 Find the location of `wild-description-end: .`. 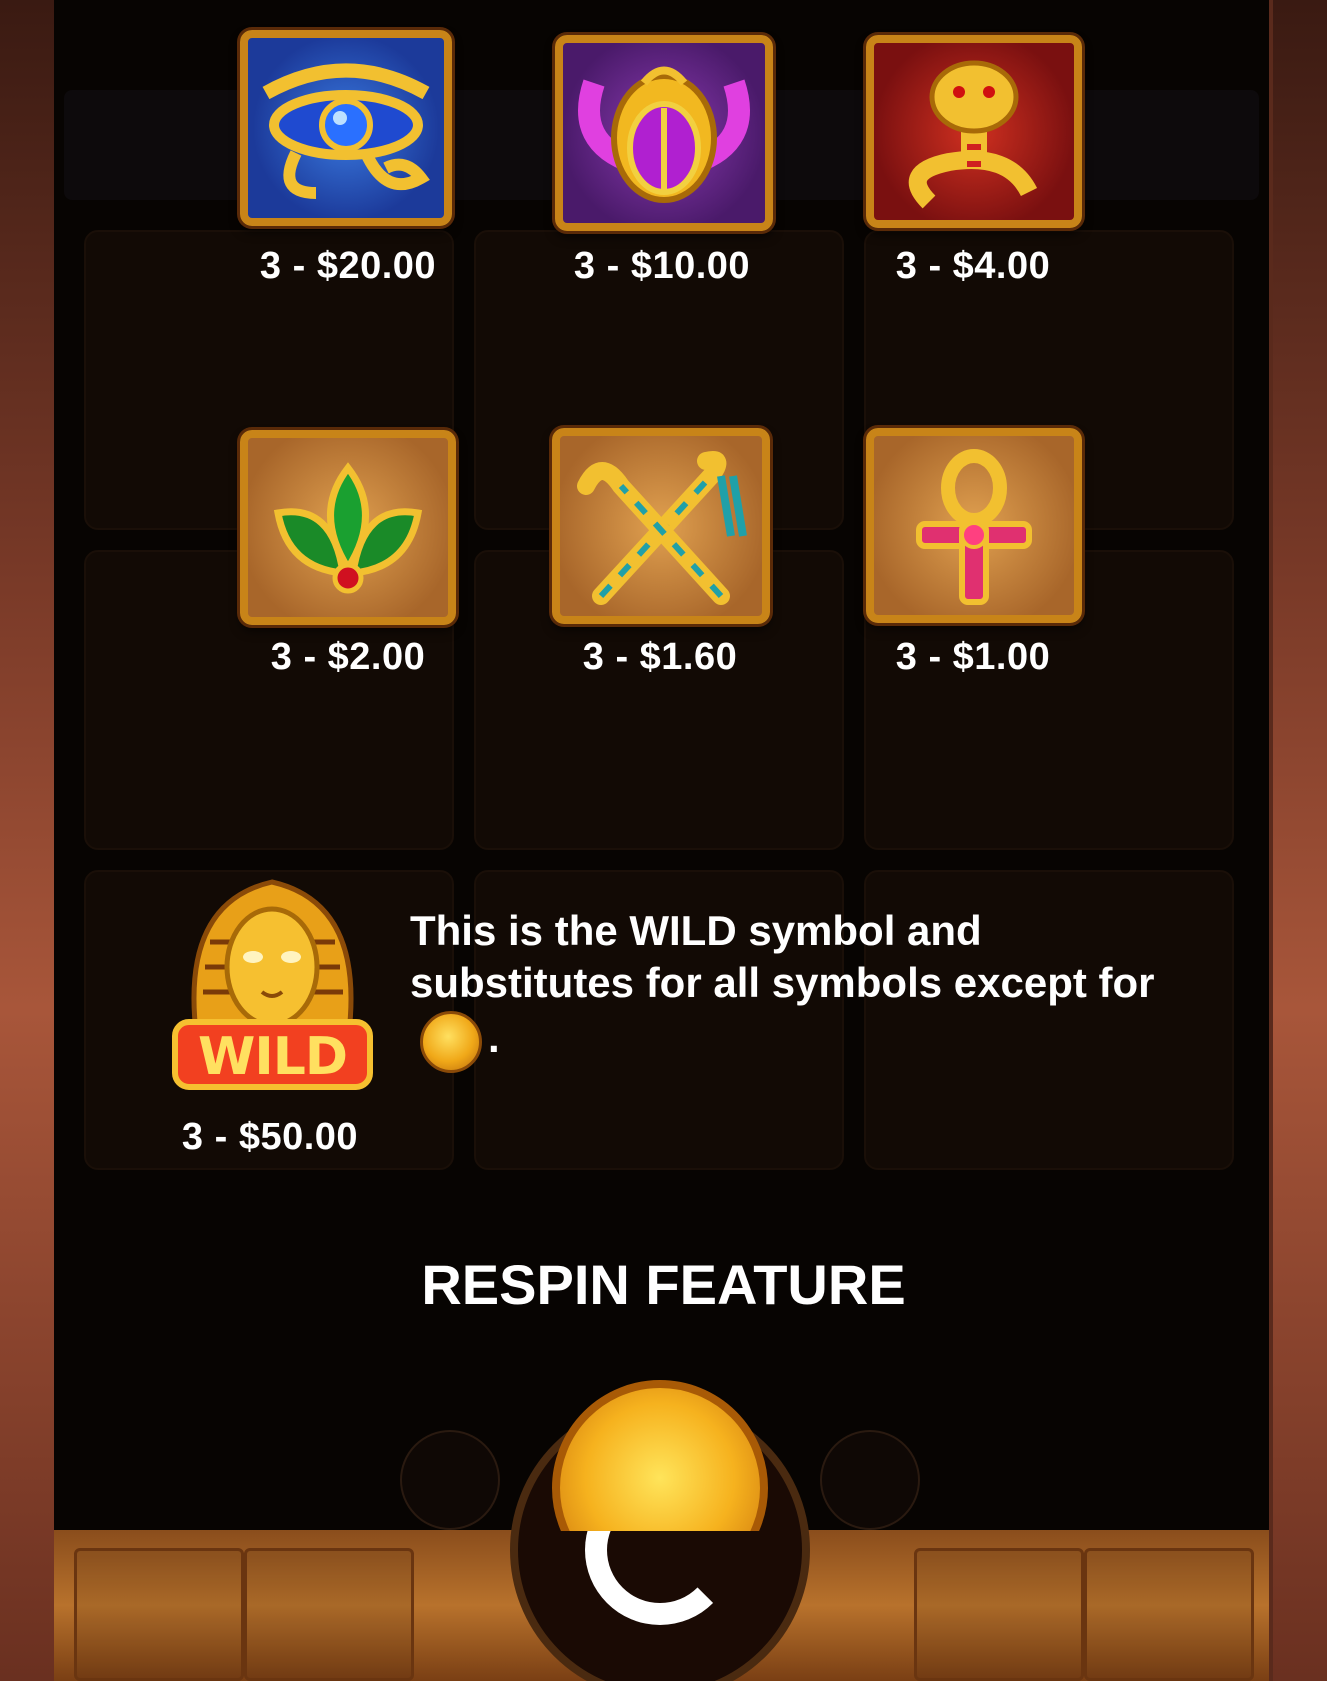

wild-description-end: . is located at coordinates (494, 1038).